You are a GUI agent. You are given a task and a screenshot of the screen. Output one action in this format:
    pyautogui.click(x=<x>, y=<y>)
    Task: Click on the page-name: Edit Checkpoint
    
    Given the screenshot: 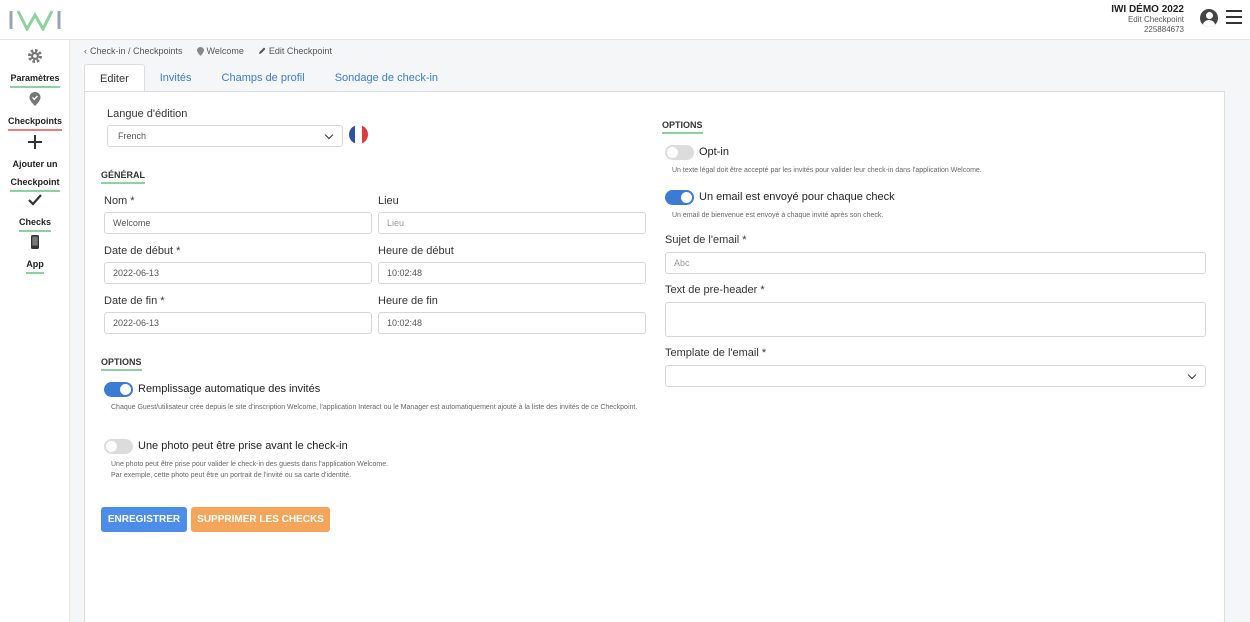 What is the action you would take?
    pyautogui.click(x=1155, y=19)
    